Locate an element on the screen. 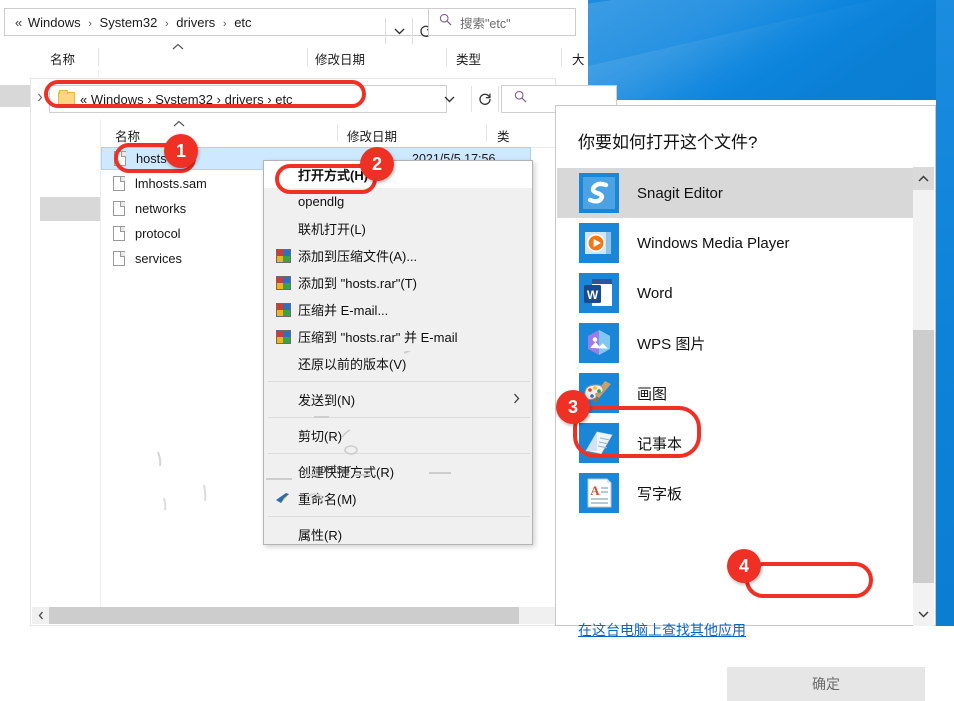 The height and width of the screenshot is (701, 954). list-item-windows-media-player: Windows Media Player is located at coordinates (737, 243).